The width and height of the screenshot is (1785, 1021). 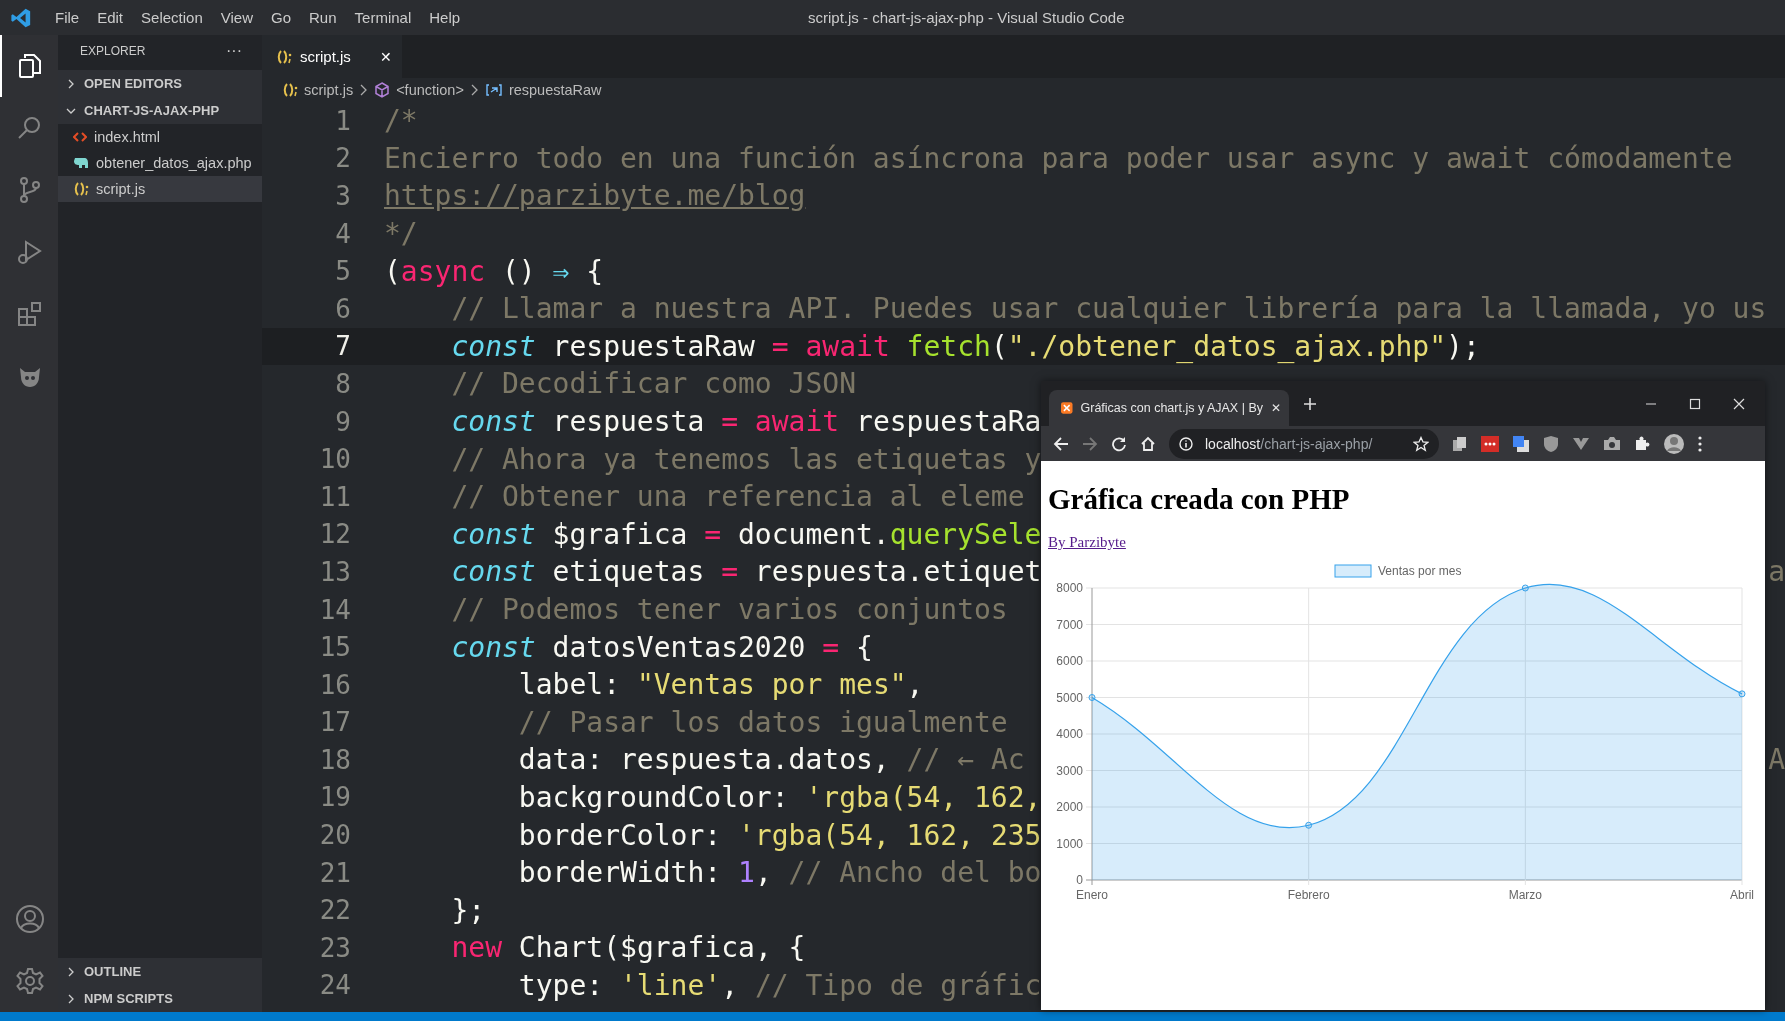 What do you see at coordinates (160, 83) in the screenshot?
I see `section-header: OPEN EDITORS` at bounding box center [160, 83].